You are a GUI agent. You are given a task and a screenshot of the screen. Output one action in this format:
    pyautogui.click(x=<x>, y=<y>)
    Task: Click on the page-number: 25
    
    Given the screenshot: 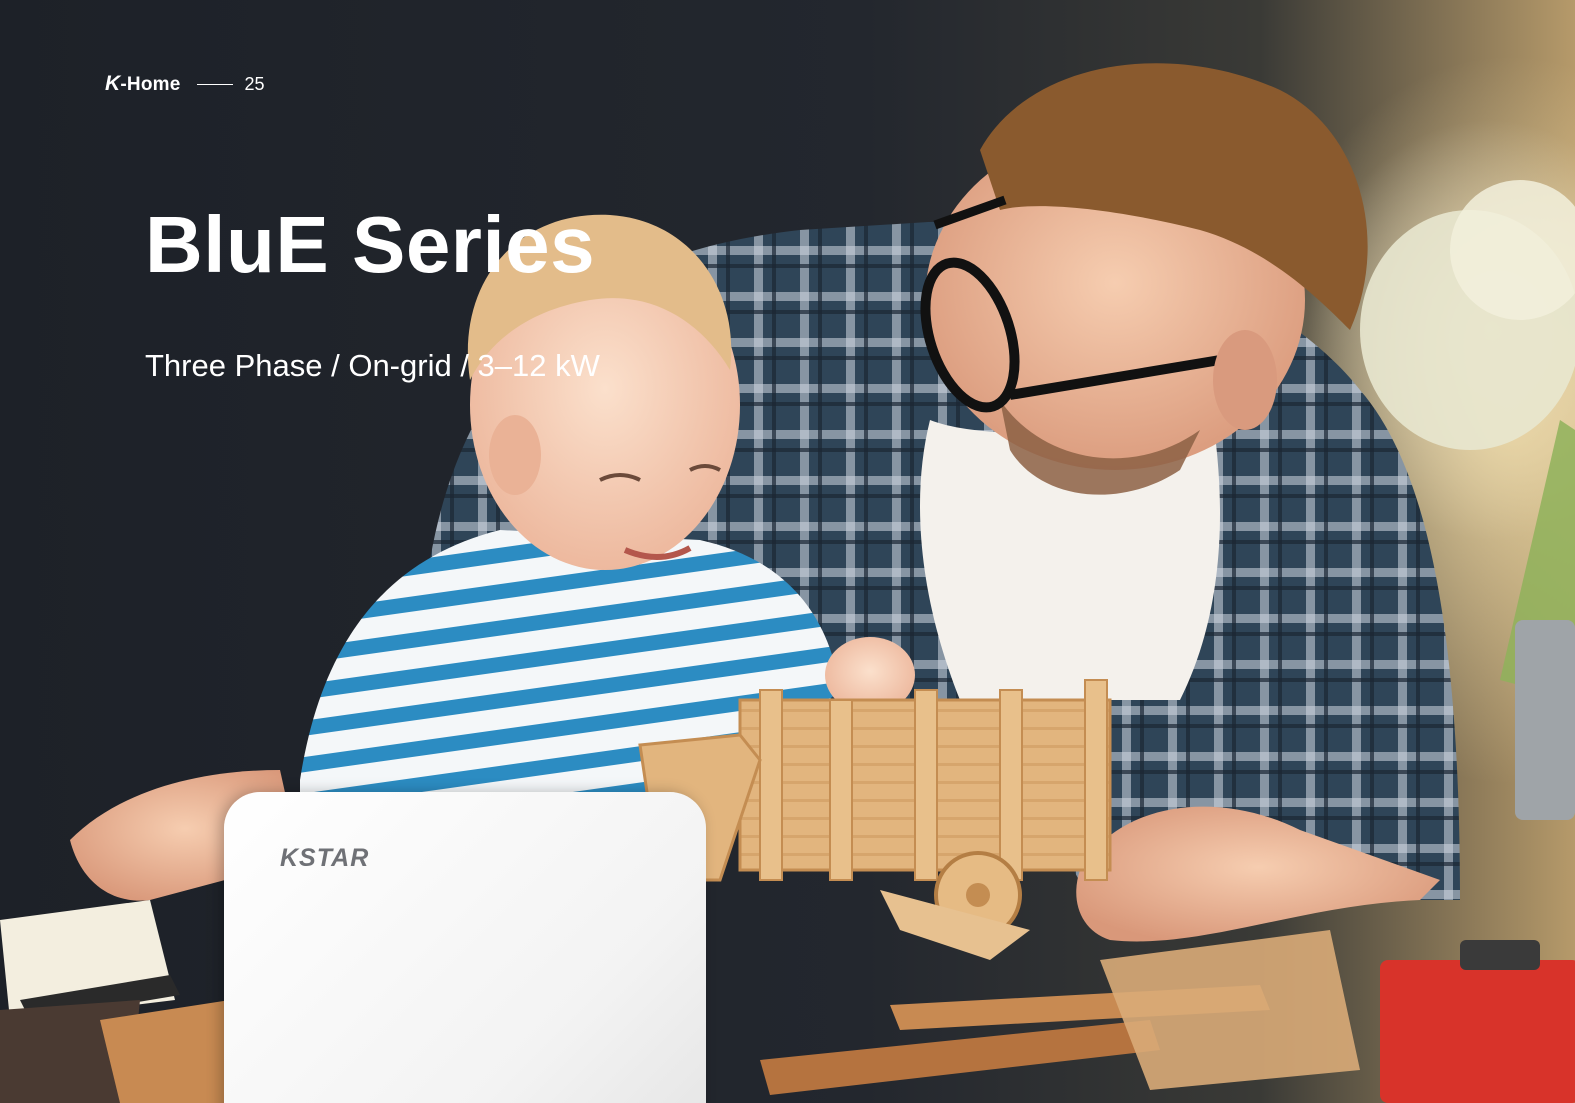 What is the action you would take?
    pyautogui.click(x=254, y=83)
    